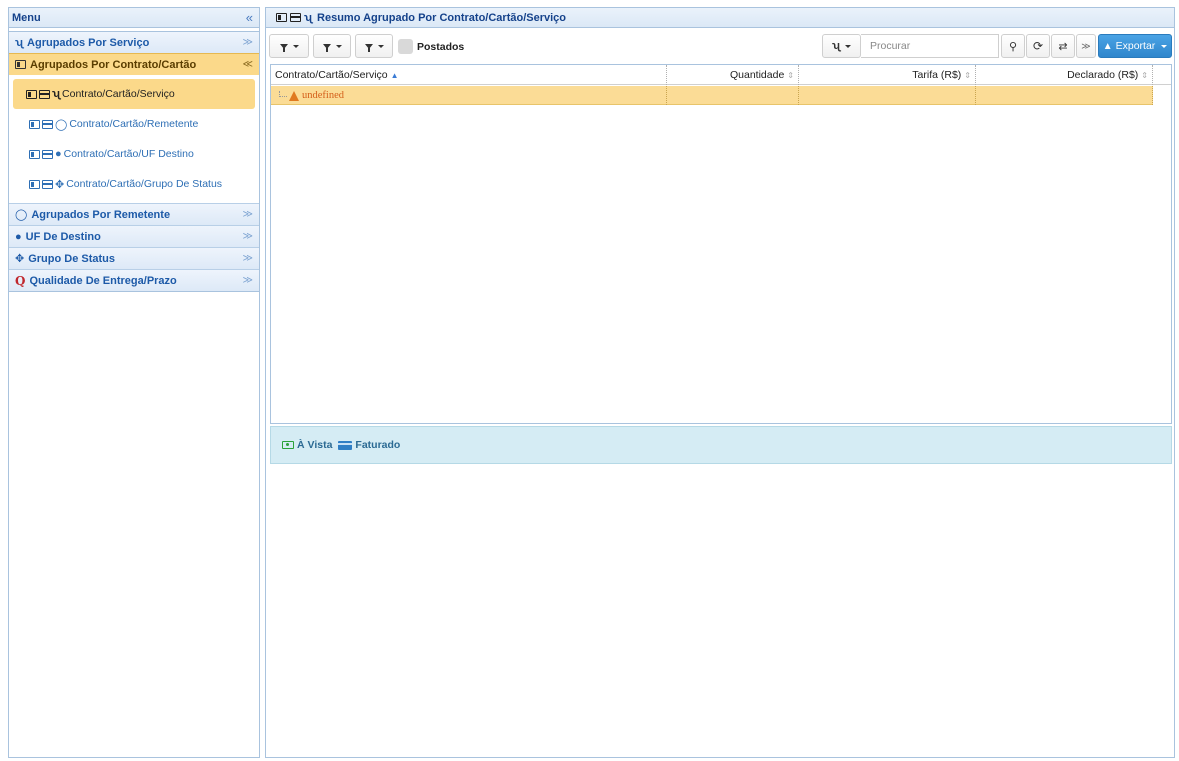 Image resolution: width=1179 pixels, height=761 pixels. I want to click on menu-item-contrato-cartao-uf-destino: ● Contrato/Cartão/UF Destino, so click(134, 154).